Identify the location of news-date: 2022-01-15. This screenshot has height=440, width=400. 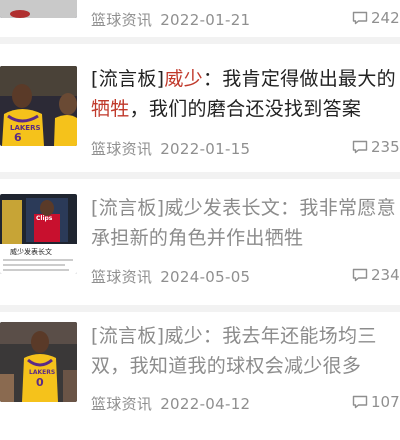
(205, 149).